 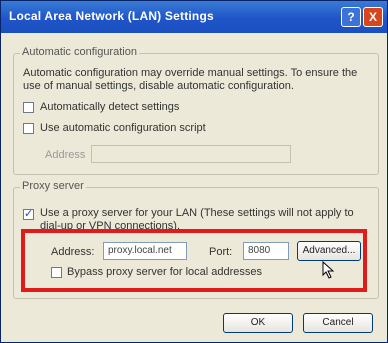 I want to click on automatic-configuration-legend: Automatic configuration, so click(x=79, y=52).